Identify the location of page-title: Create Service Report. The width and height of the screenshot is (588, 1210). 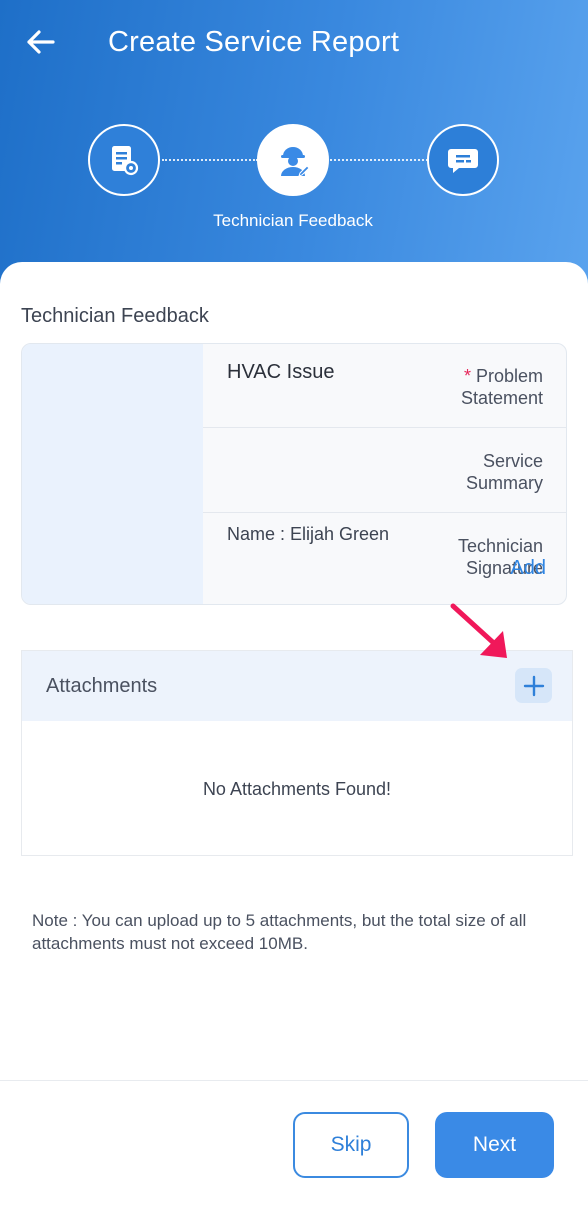
(254, 42).